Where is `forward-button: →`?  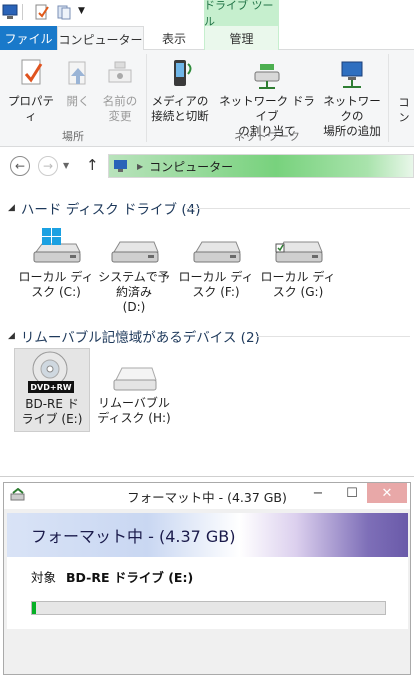 forward-button: → is located at coordinates (48, 166).